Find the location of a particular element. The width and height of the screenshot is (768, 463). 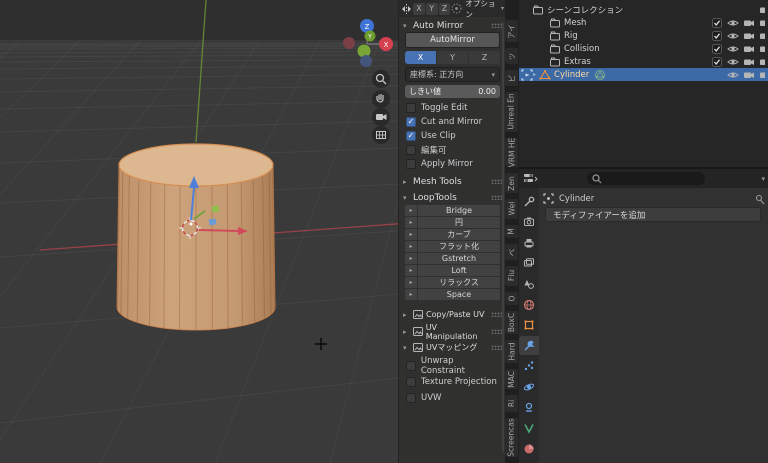

properties-tab-physics is located at coordinates (529, 386).